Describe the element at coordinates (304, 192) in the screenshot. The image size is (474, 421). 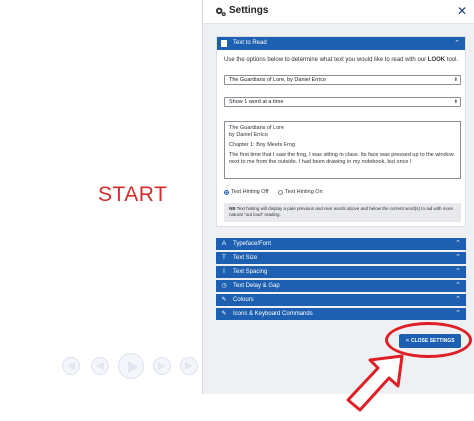
I see `hinting-on-label: Text Hinting On` at that location.